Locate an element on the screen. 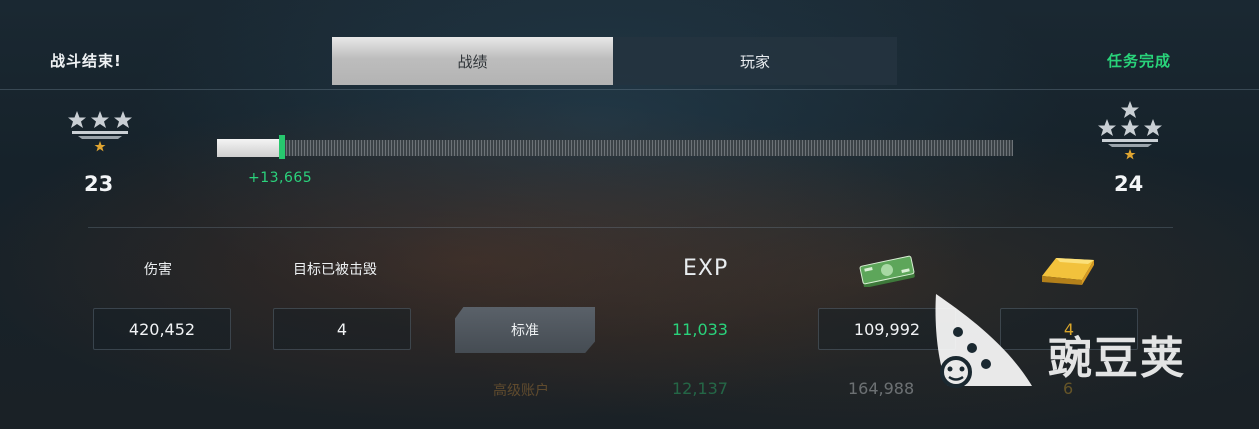  current-rank-level: 23 is located at coordinates (99, 184).